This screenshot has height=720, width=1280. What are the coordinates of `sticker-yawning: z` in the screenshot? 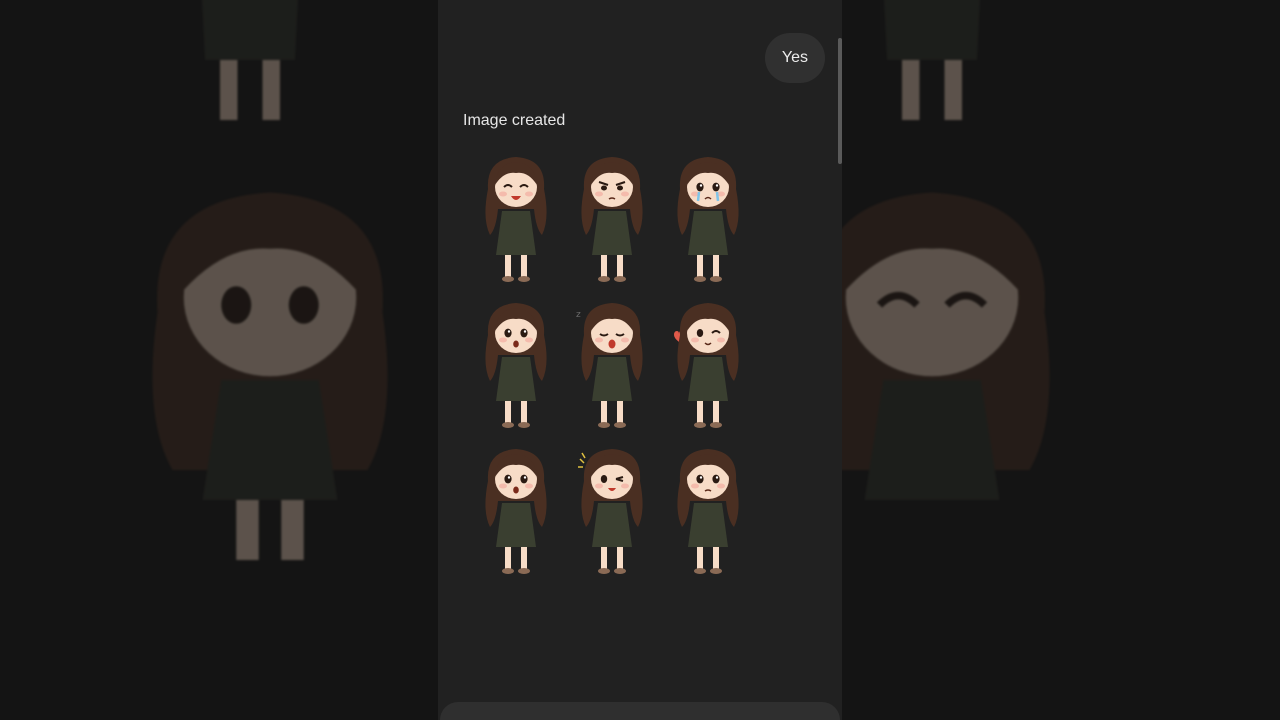 It's located at (612, 365).